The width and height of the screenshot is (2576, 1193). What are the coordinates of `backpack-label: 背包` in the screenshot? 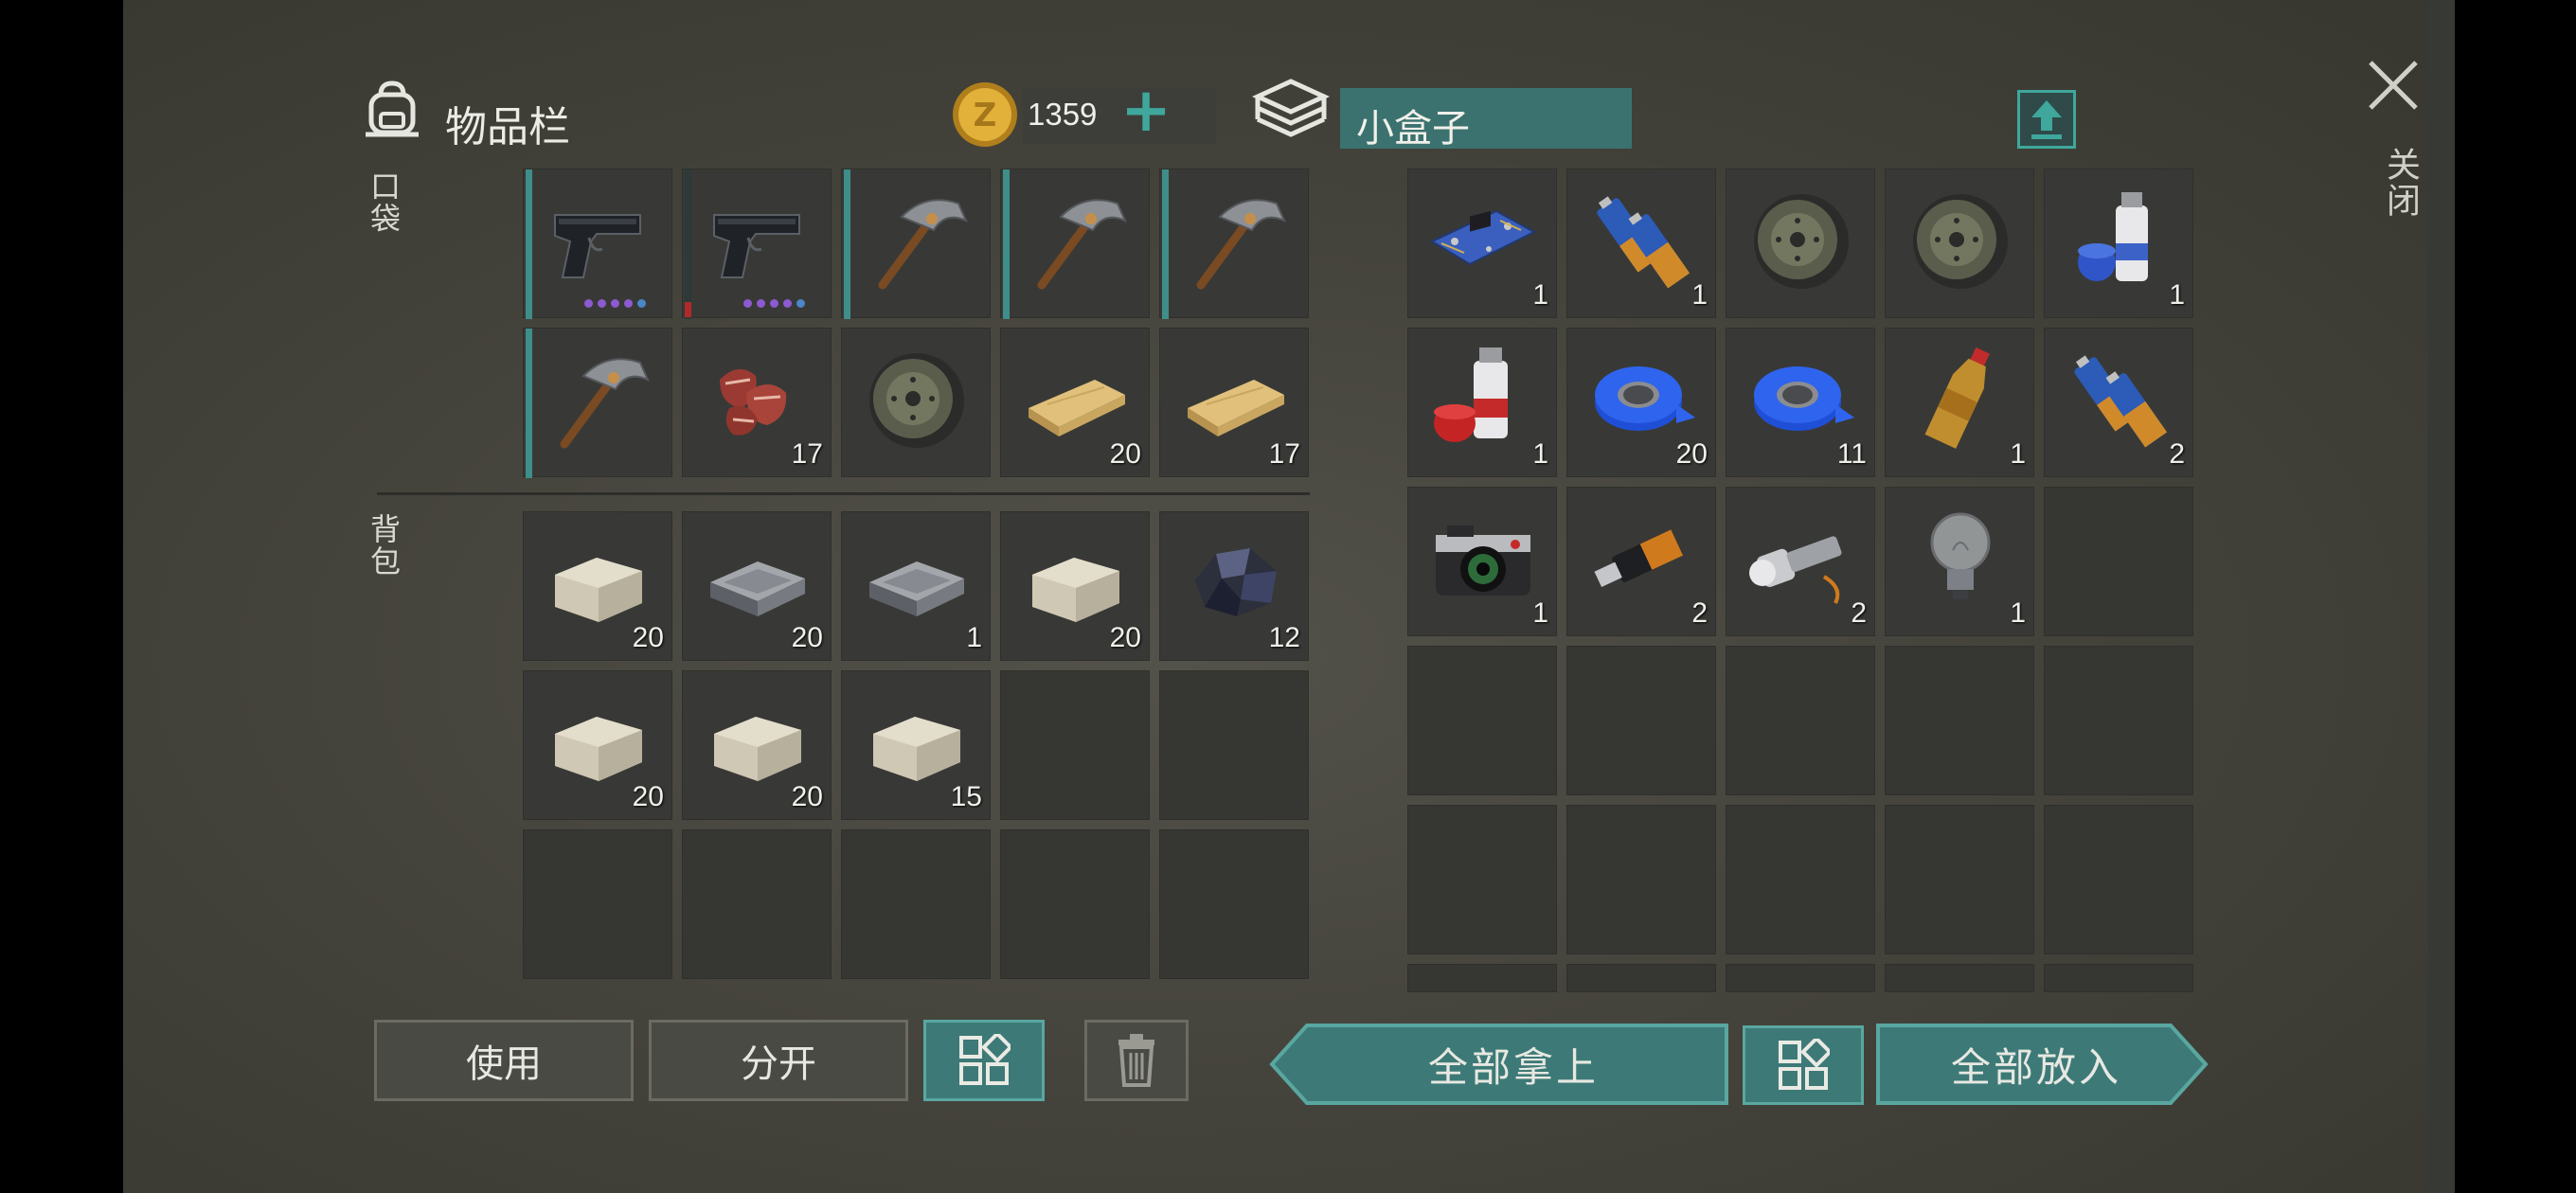 It's located at (384, 545).